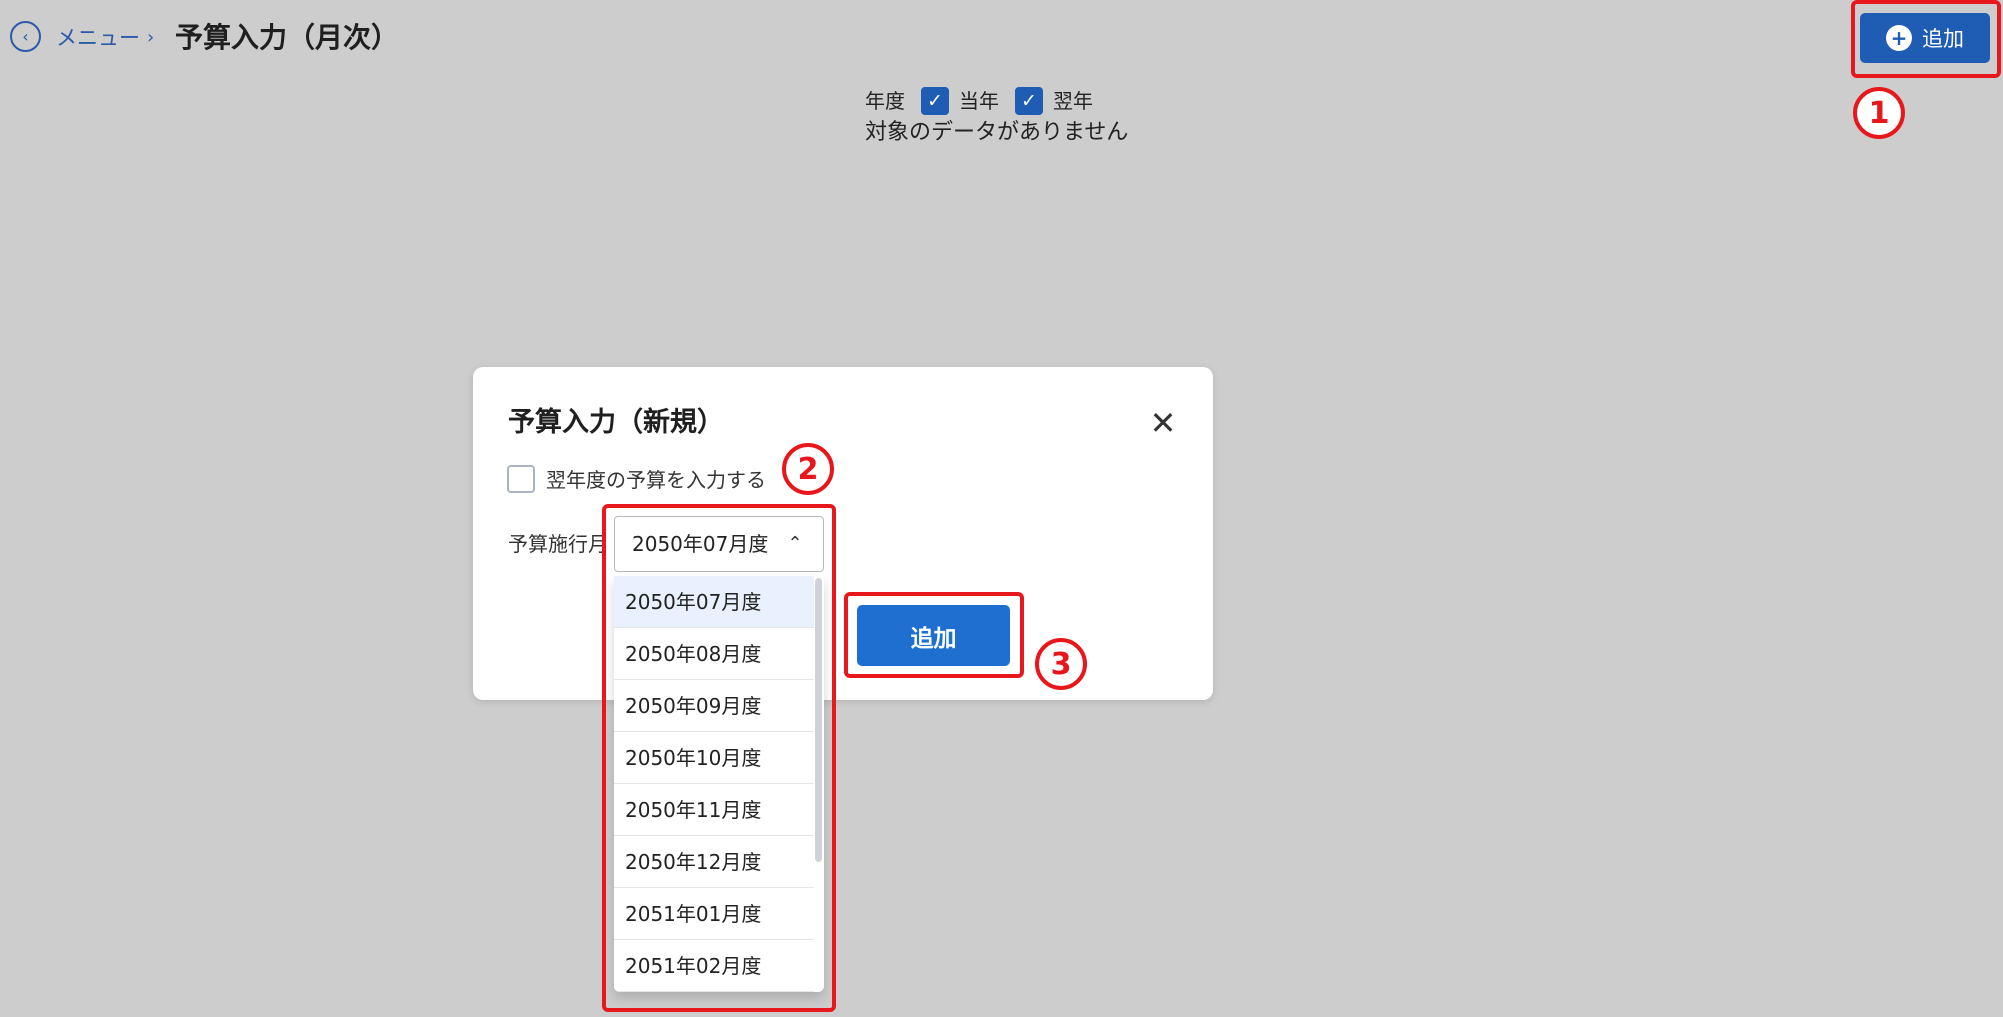  What do you see at coordinates (1879, 113) in the screenshot?
I see `step-number-1: 1` at bounding box center [1879, 113].